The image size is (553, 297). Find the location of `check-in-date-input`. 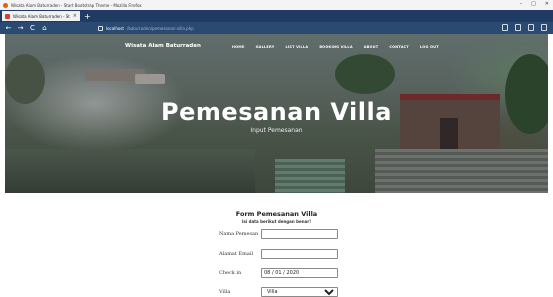

check-in-date-input is located at coordinates (299, 273).